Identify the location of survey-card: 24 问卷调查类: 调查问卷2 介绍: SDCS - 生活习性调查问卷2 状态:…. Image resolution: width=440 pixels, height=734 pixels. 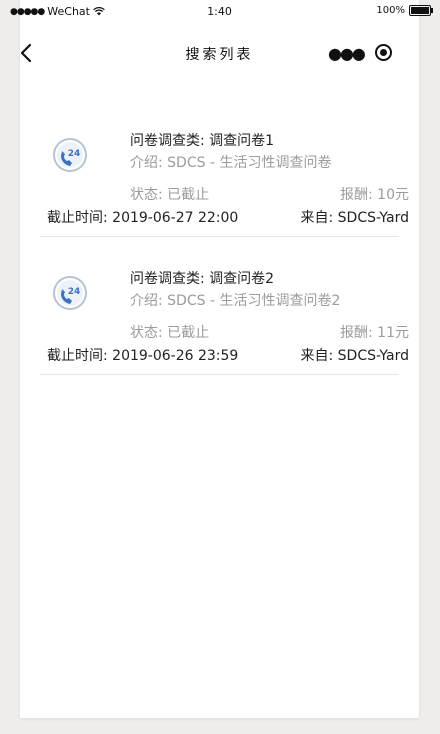
(224, 315).